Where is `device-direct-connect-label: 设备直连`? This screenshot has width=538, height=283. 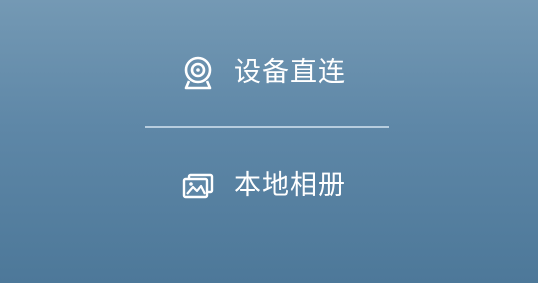
device-direct-connect-label: 设备直连 is located at coordinates (290, 72).